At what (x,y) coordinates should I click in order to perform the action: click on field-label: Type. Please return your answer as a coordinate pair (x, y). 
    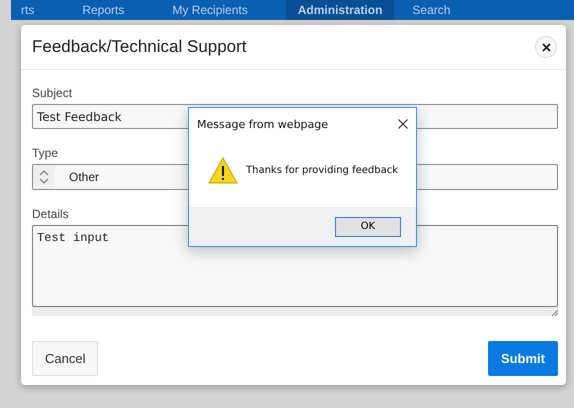
    Looking at the image, I should click on (45, 153).